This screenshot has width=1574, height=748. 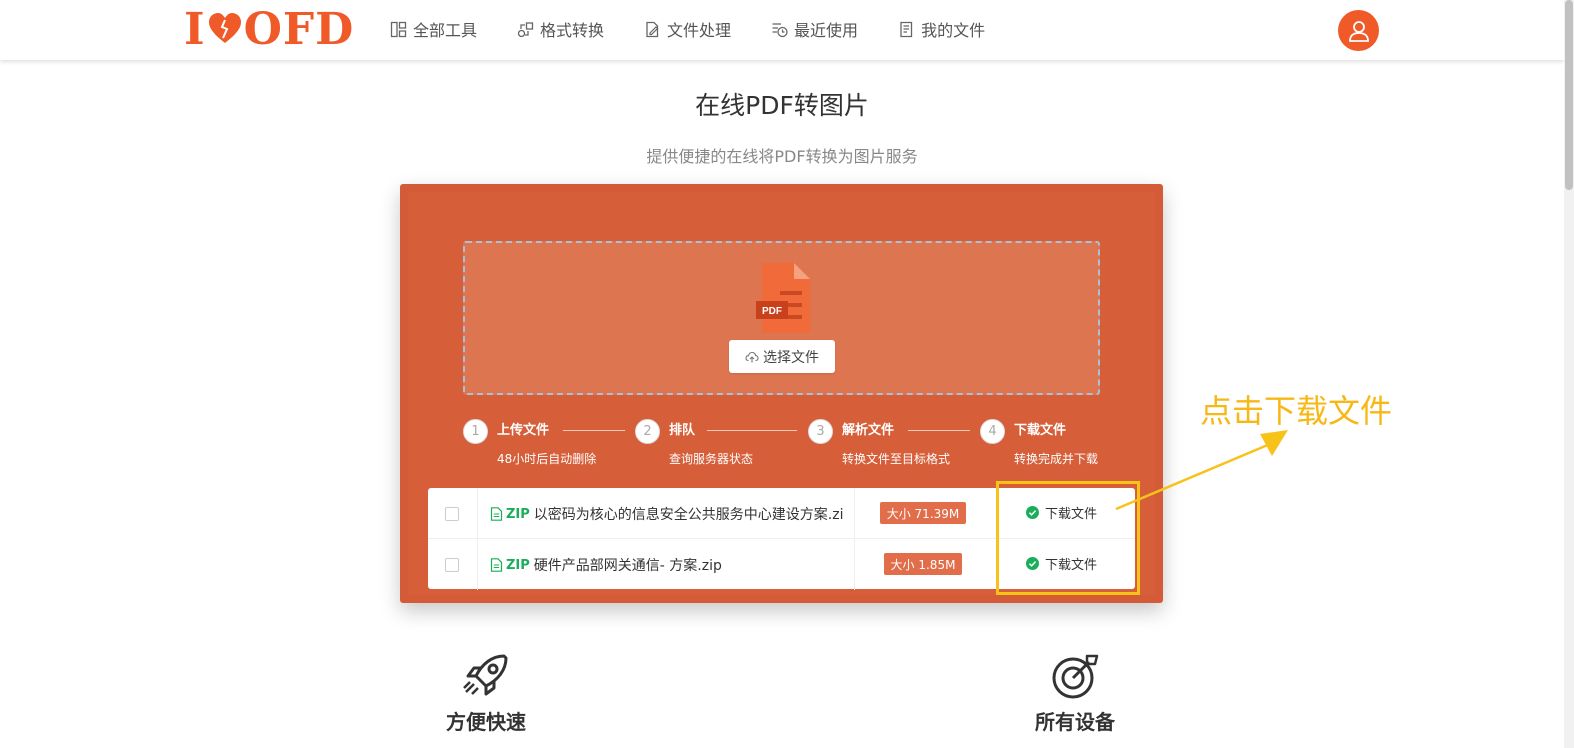 What do you see at coordinates (1296, 411) in the screenshot?
I see `callout-text: 点击下载文件` at bounding box center [1296, 411].